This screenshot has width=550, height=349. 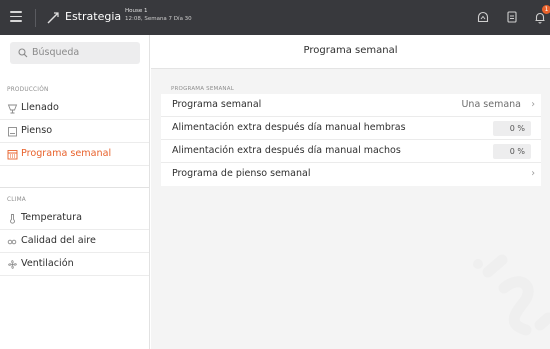 I want to click on thermometer-icon, so click(x=12, y=219).